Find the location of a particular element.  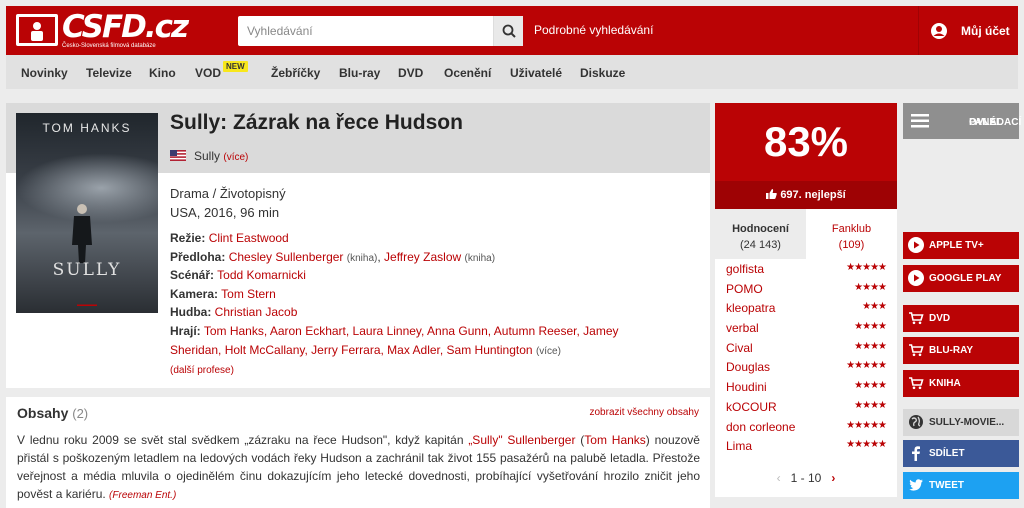

tab-fanclub: Fanklub (109) is located at coordinates (851, 234).